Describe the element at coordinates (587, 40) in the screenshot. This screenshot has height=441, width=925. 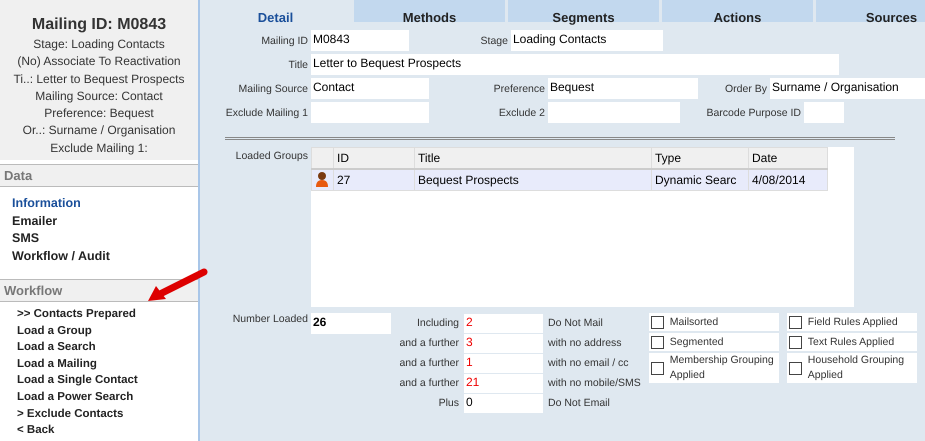
I see `stage-field: Loading Contacts` at that location.